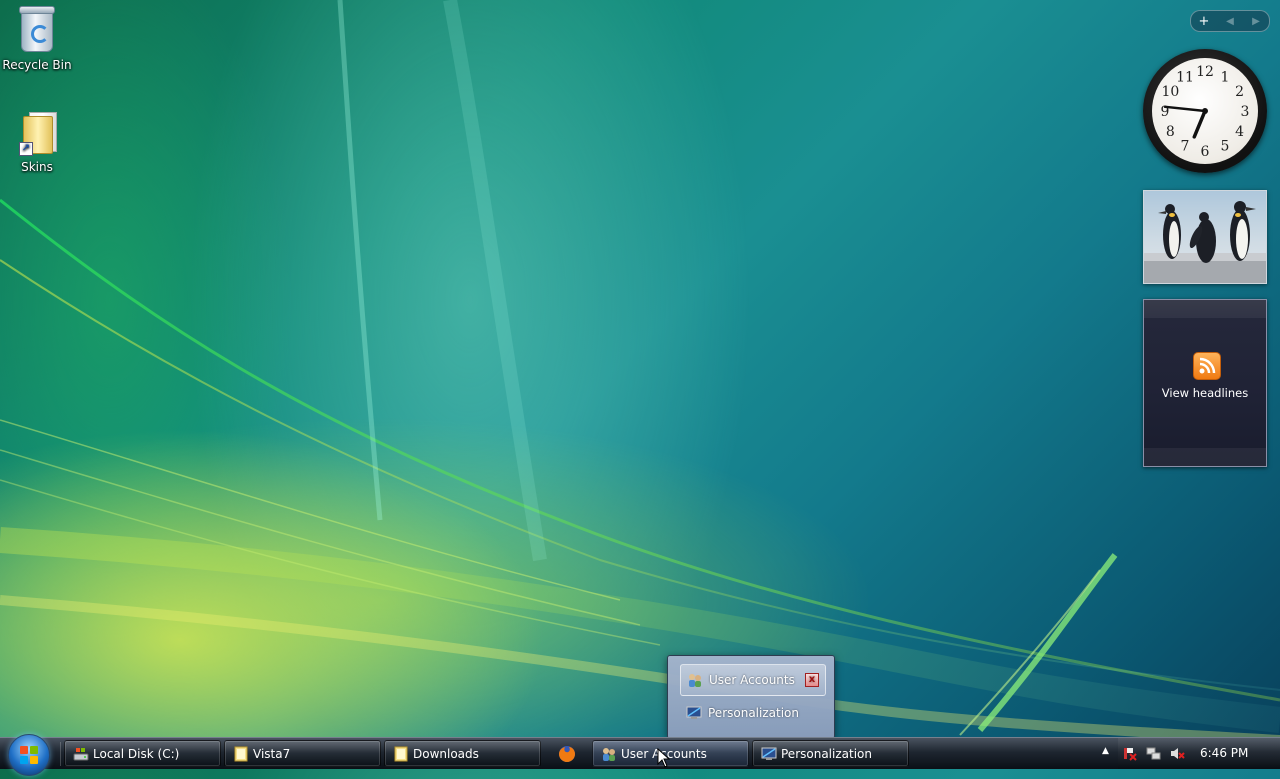 Image resolution: width=1280 pixels, height=779 pixels. Describe the element at coordinates (1185, 109) in the screenshot. I see `clock-minute-hand` at that location.